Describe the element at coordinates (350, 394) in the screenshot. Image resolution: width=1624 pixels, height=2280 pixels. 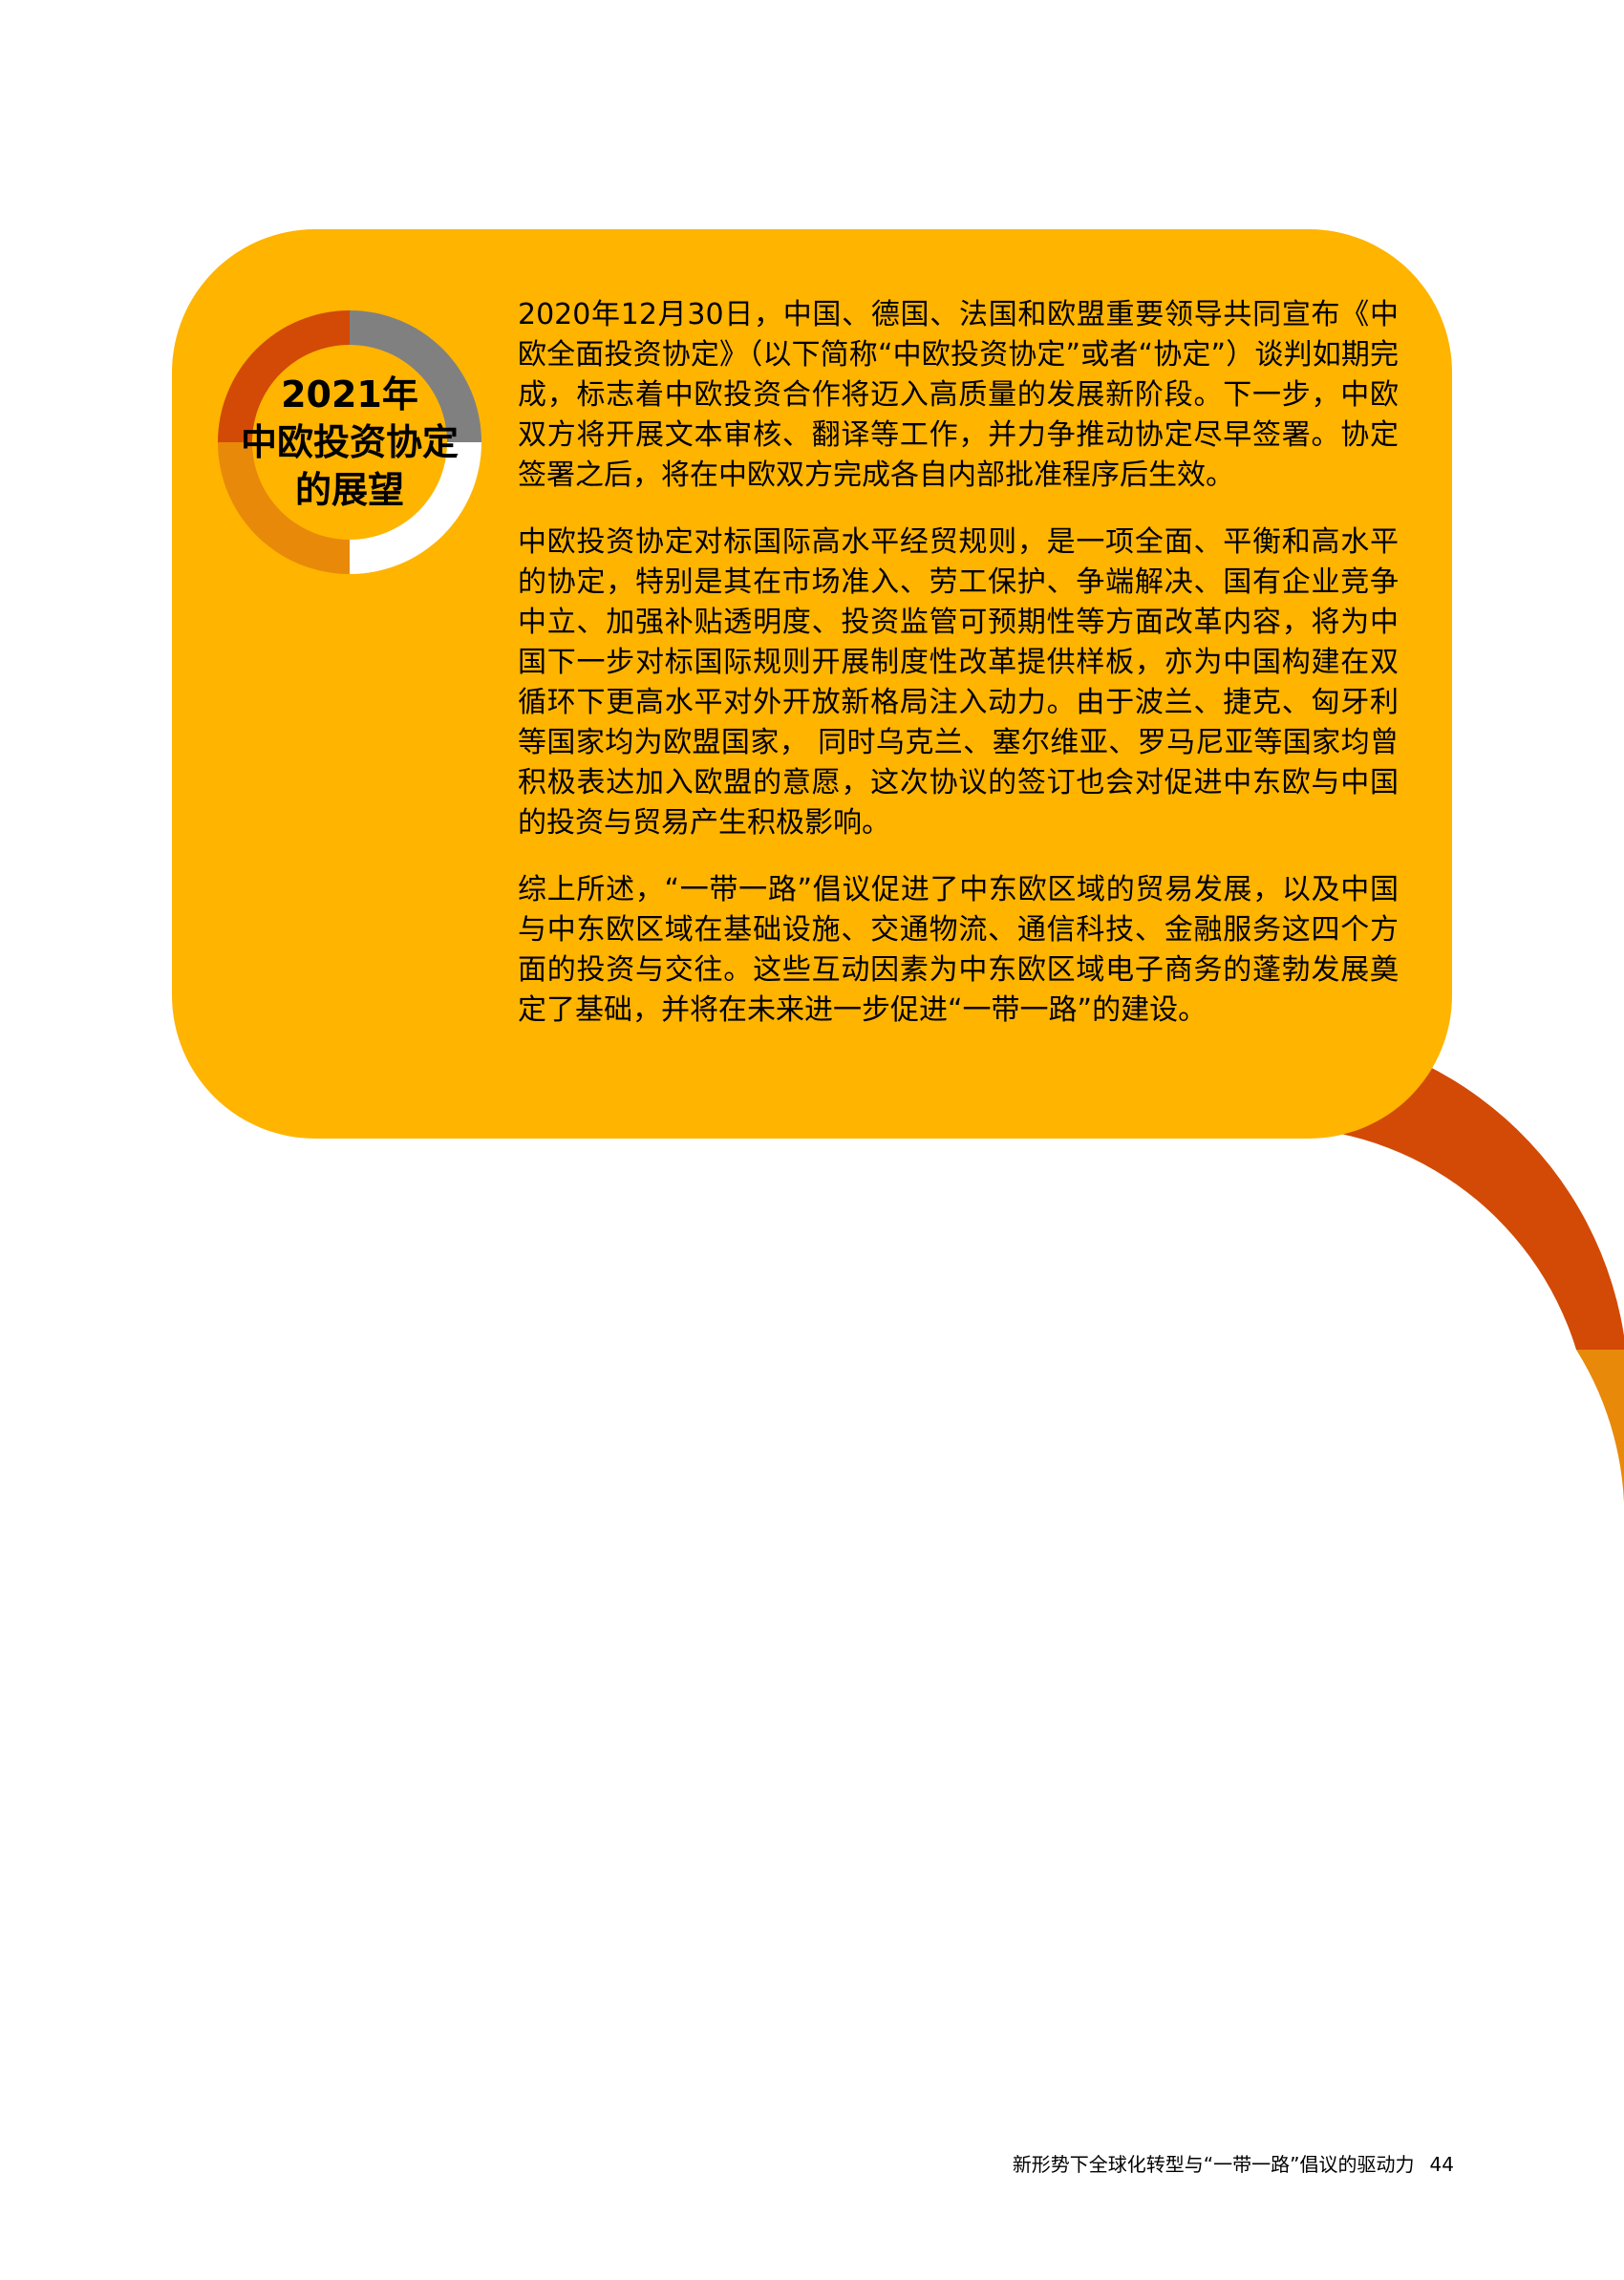
I see `callout-title-line-1: 2021年` at that location.